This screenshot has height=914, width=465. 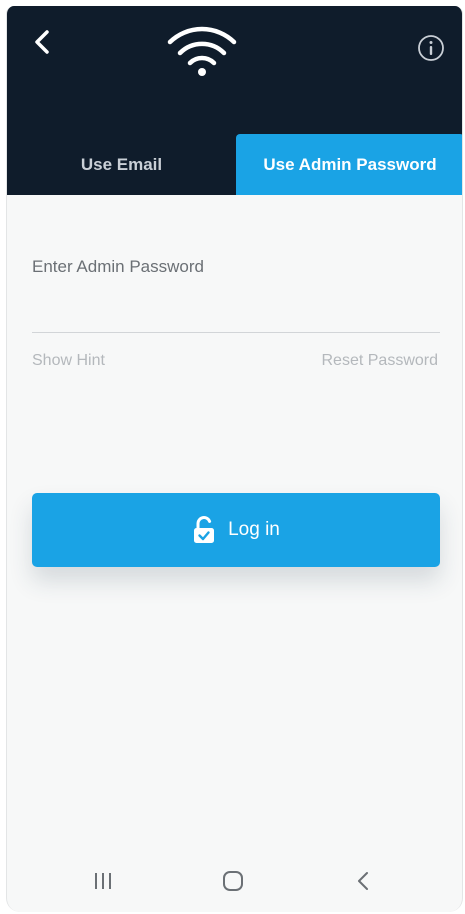 I want to click on password-input, so click(x=236, y=308).